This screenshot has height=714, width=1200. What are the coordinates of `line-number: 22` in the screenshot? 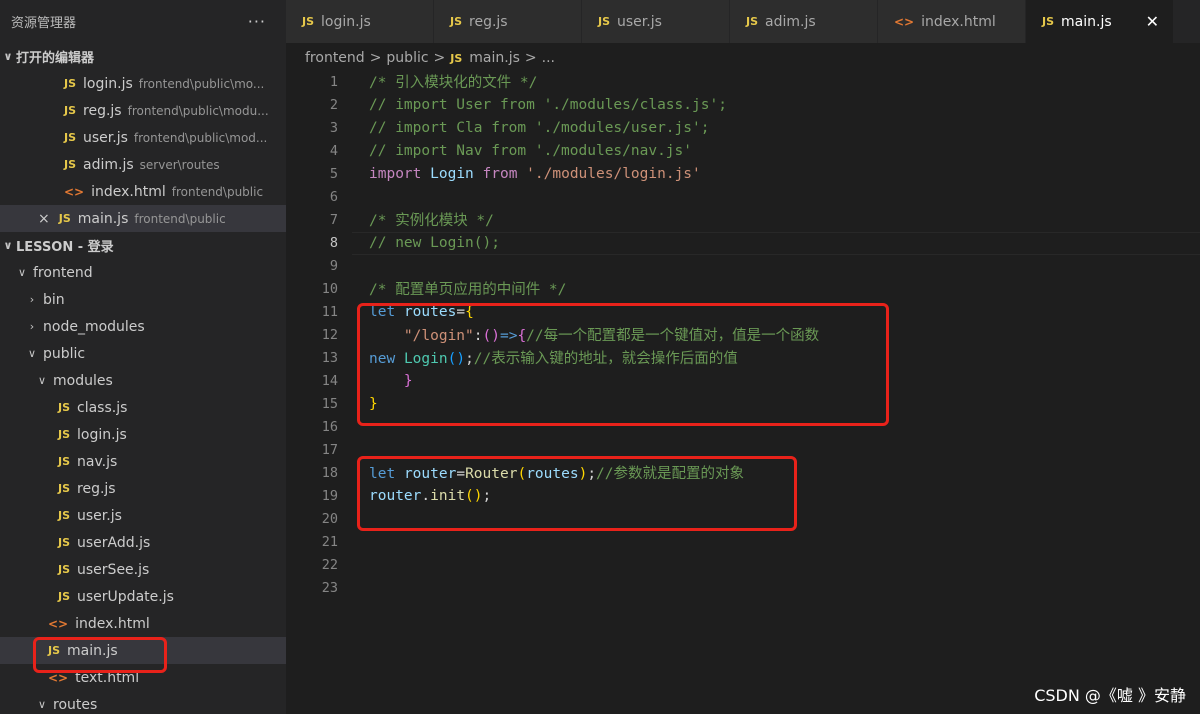 It's located at (329, 564).